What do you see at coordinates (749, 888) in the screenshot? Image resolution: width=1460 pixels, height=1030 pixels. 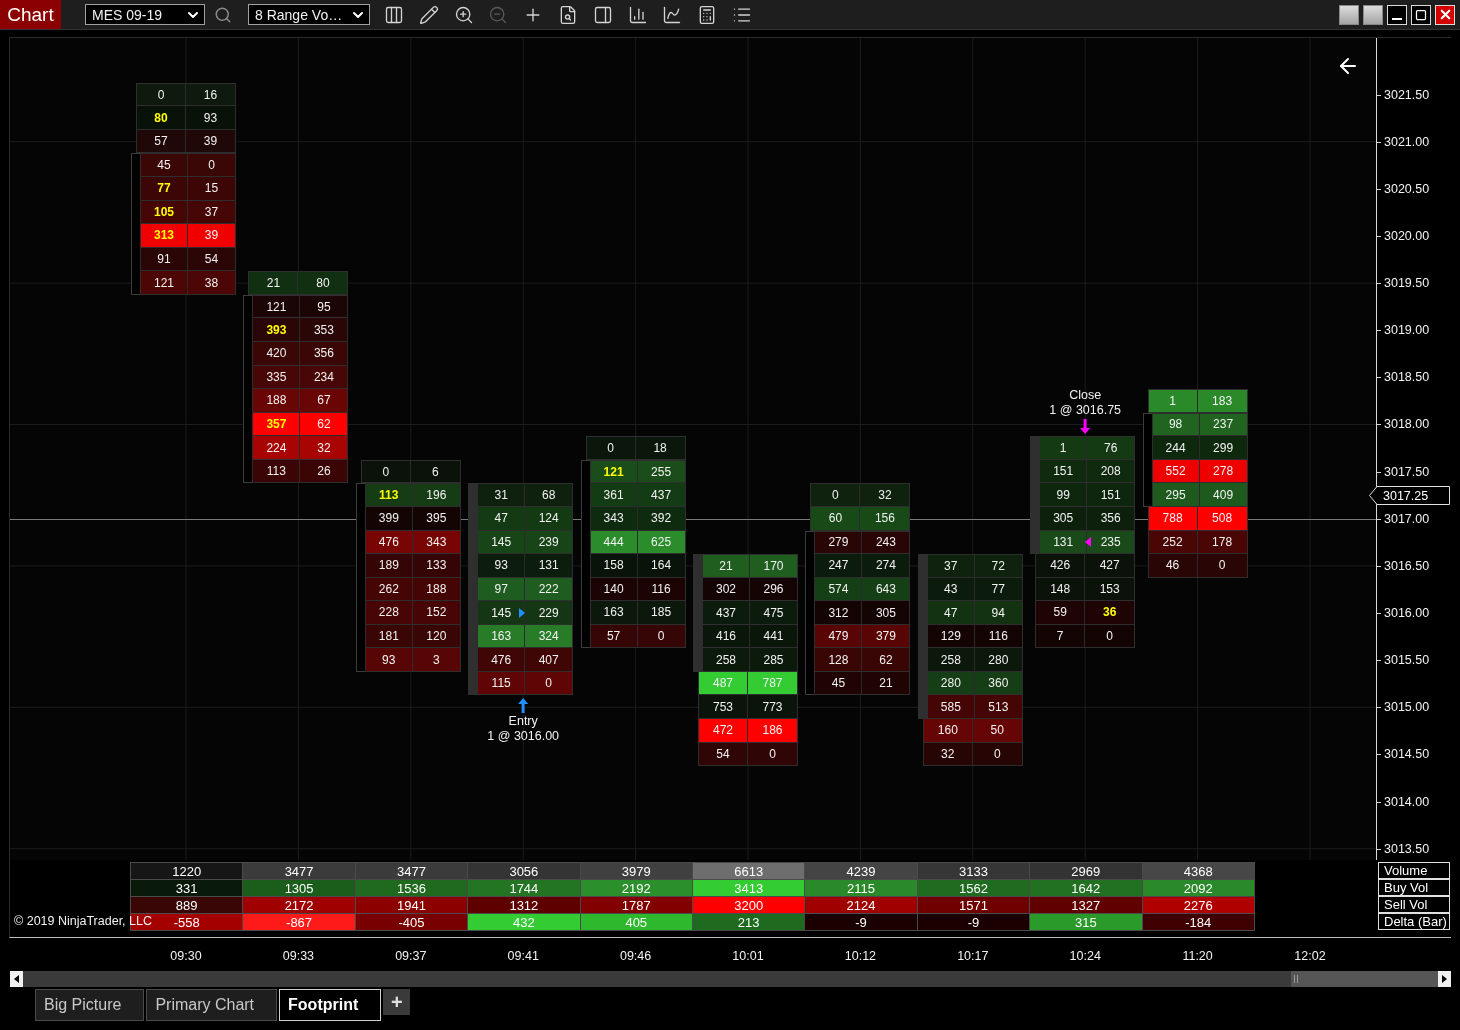 I see `summary-cell: 3413` at bounding box center [749, 888].